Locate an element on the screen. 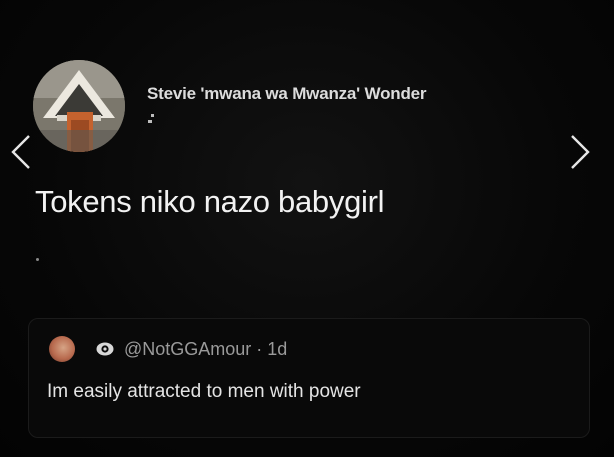 This screenshot has height=457, width=614. chevron-left-icon is located at coordinates (20, 152).